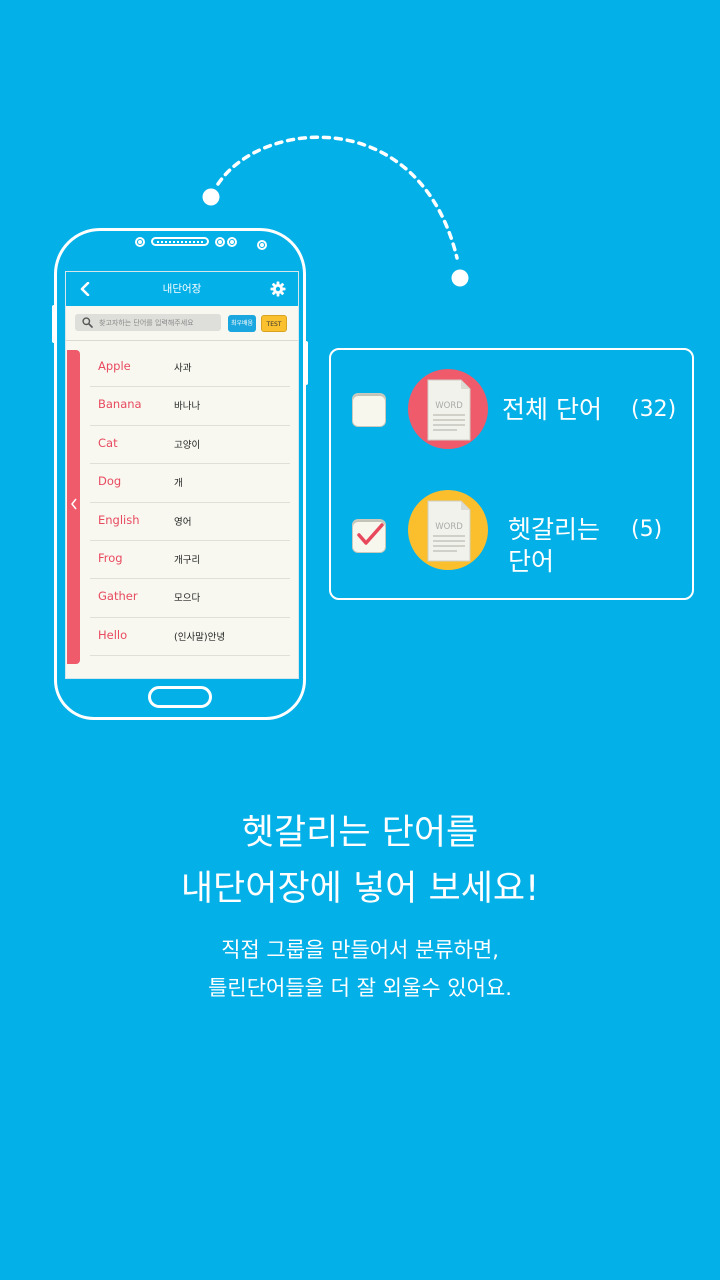 This screenshot has height=1280, width=720. I want to click on confusing-words-checkbox, so click(369, 536).